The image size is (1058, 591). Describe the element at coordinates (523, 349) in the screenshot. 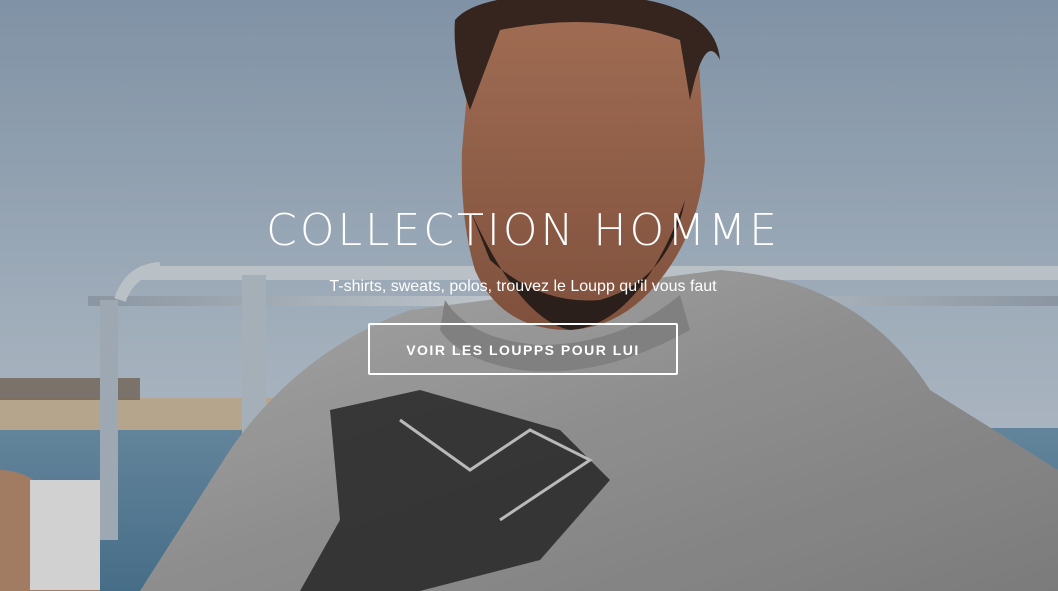

I see `shop-men-button: VOIR LES LOUPPS POUR LUI` at that location.